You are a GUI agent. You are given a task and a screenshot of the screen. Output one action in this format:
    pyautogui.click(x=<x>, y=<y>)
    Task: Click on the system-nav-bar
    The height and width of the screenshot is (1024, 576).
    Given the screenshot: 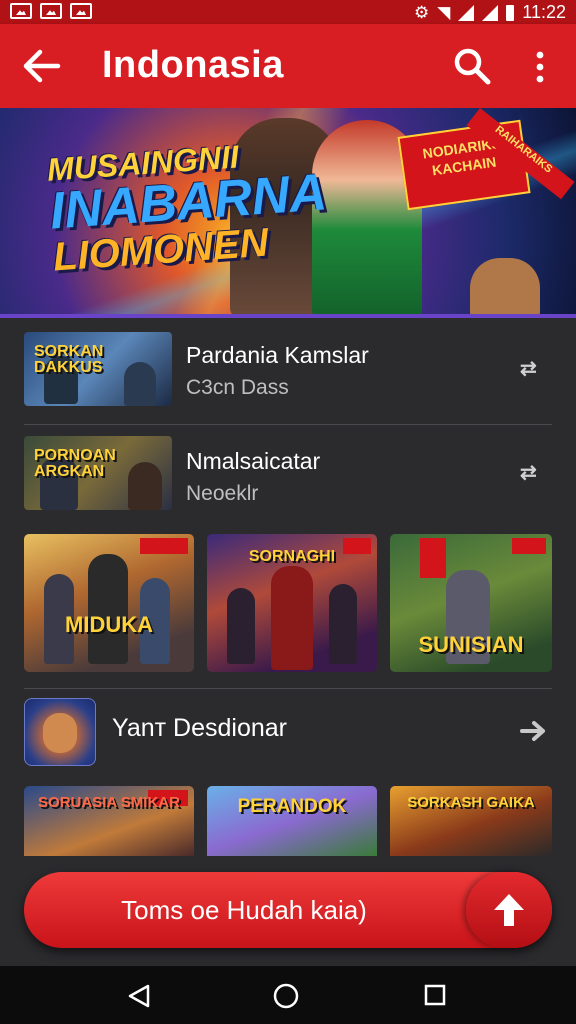 What is the action you would take?
    pyautogui.click(x=288, y=995)
    